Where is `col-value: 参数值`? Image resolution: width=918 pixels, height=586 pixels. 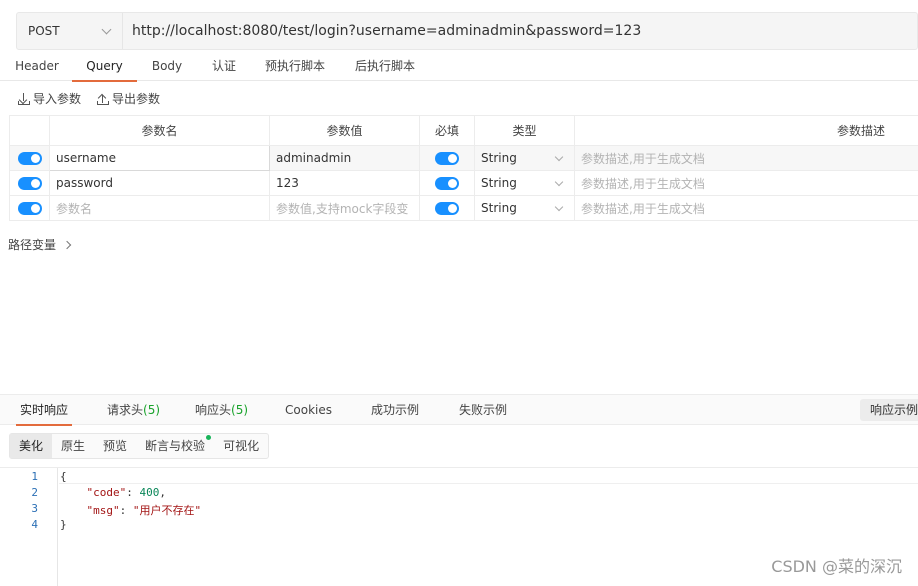
col-value: 参数值 is located at coordinates (344, 130).